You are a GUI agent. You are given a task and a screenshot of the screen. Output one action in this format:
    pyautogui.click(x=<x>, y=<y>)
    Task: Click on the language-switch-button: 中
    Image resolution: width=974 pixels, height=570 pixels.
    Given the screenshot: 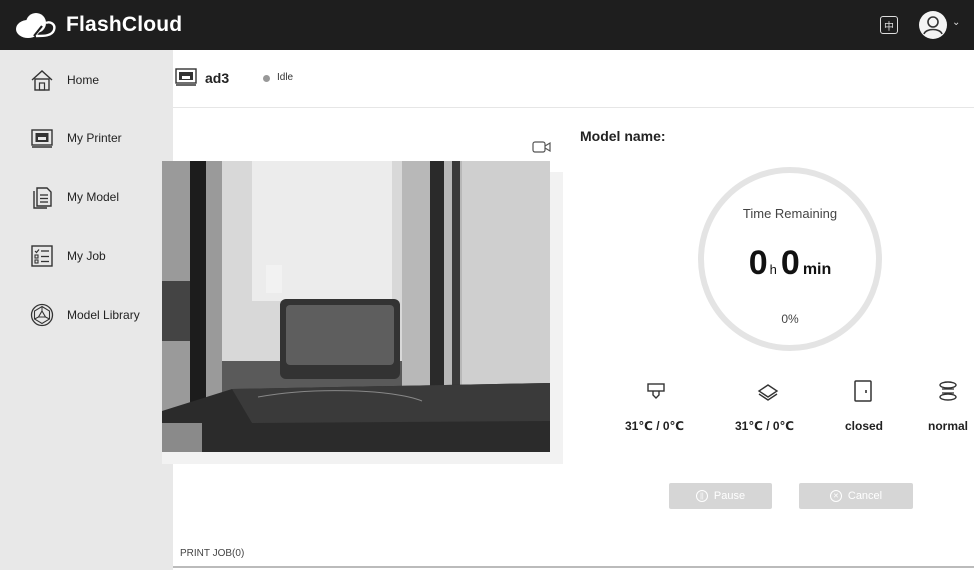 What is the action you would take?
    pyautogui.click(x=889, y=25)
    